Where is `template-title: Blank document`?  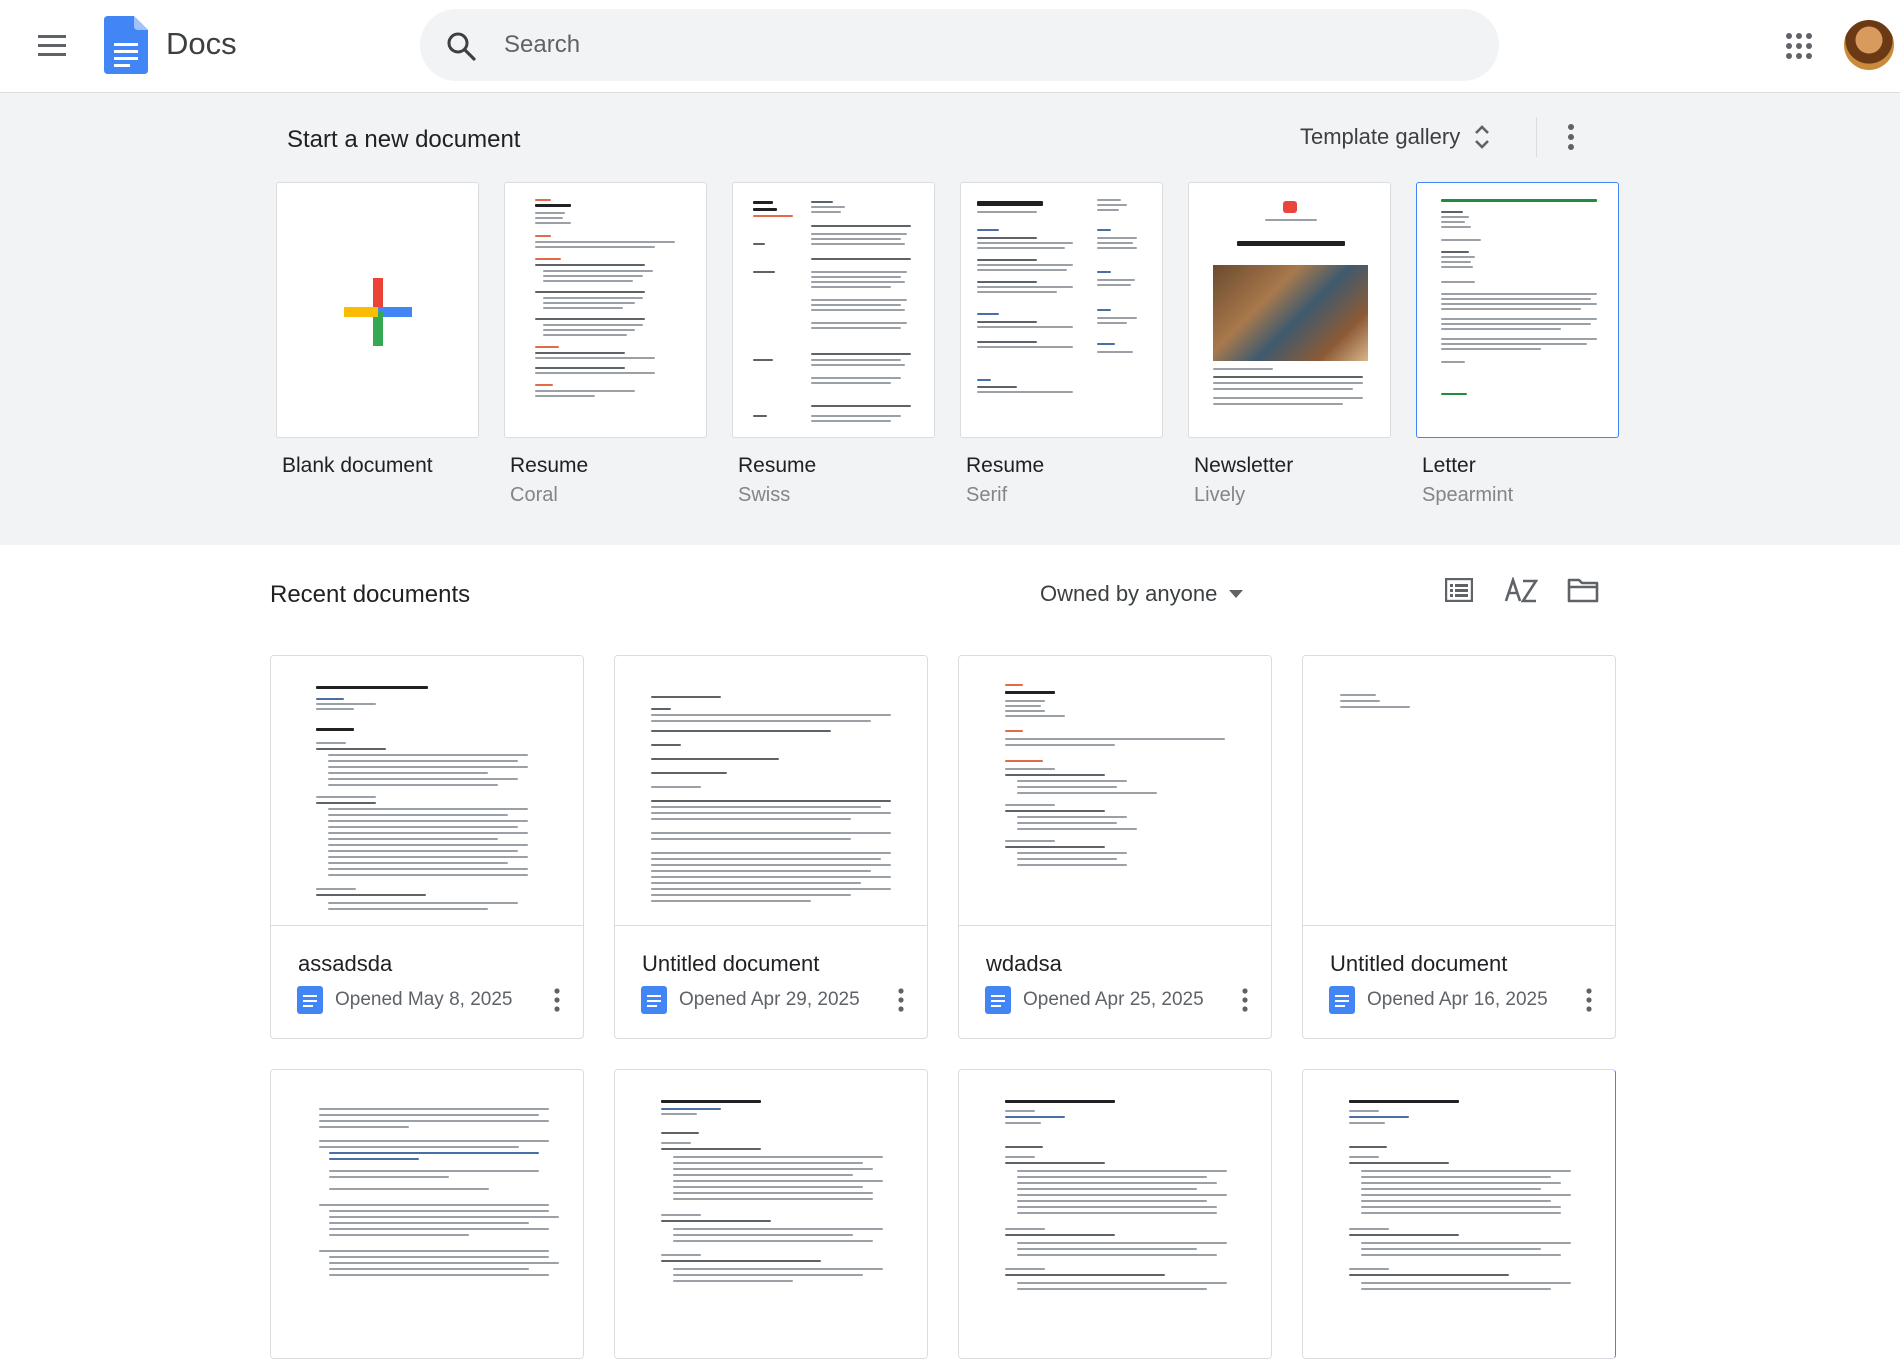 template-title: Blank document is located at coordinates (357, 465).